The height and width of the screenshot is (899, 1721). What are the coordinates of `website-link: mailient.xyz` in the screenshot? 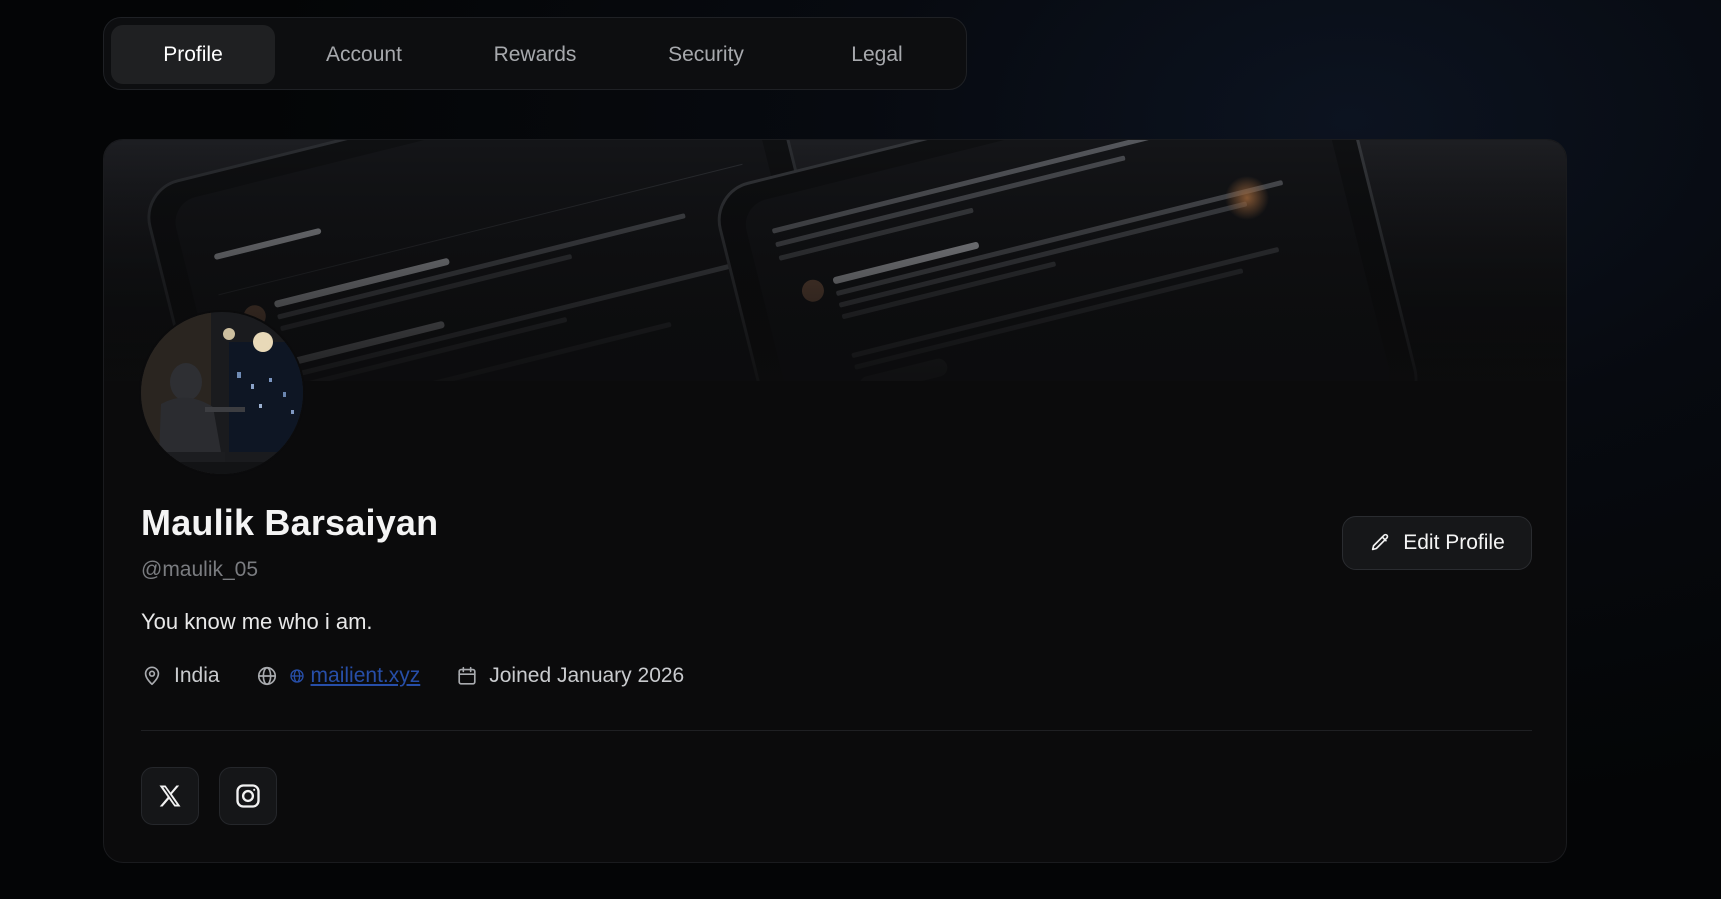 It's located at (355, 676).